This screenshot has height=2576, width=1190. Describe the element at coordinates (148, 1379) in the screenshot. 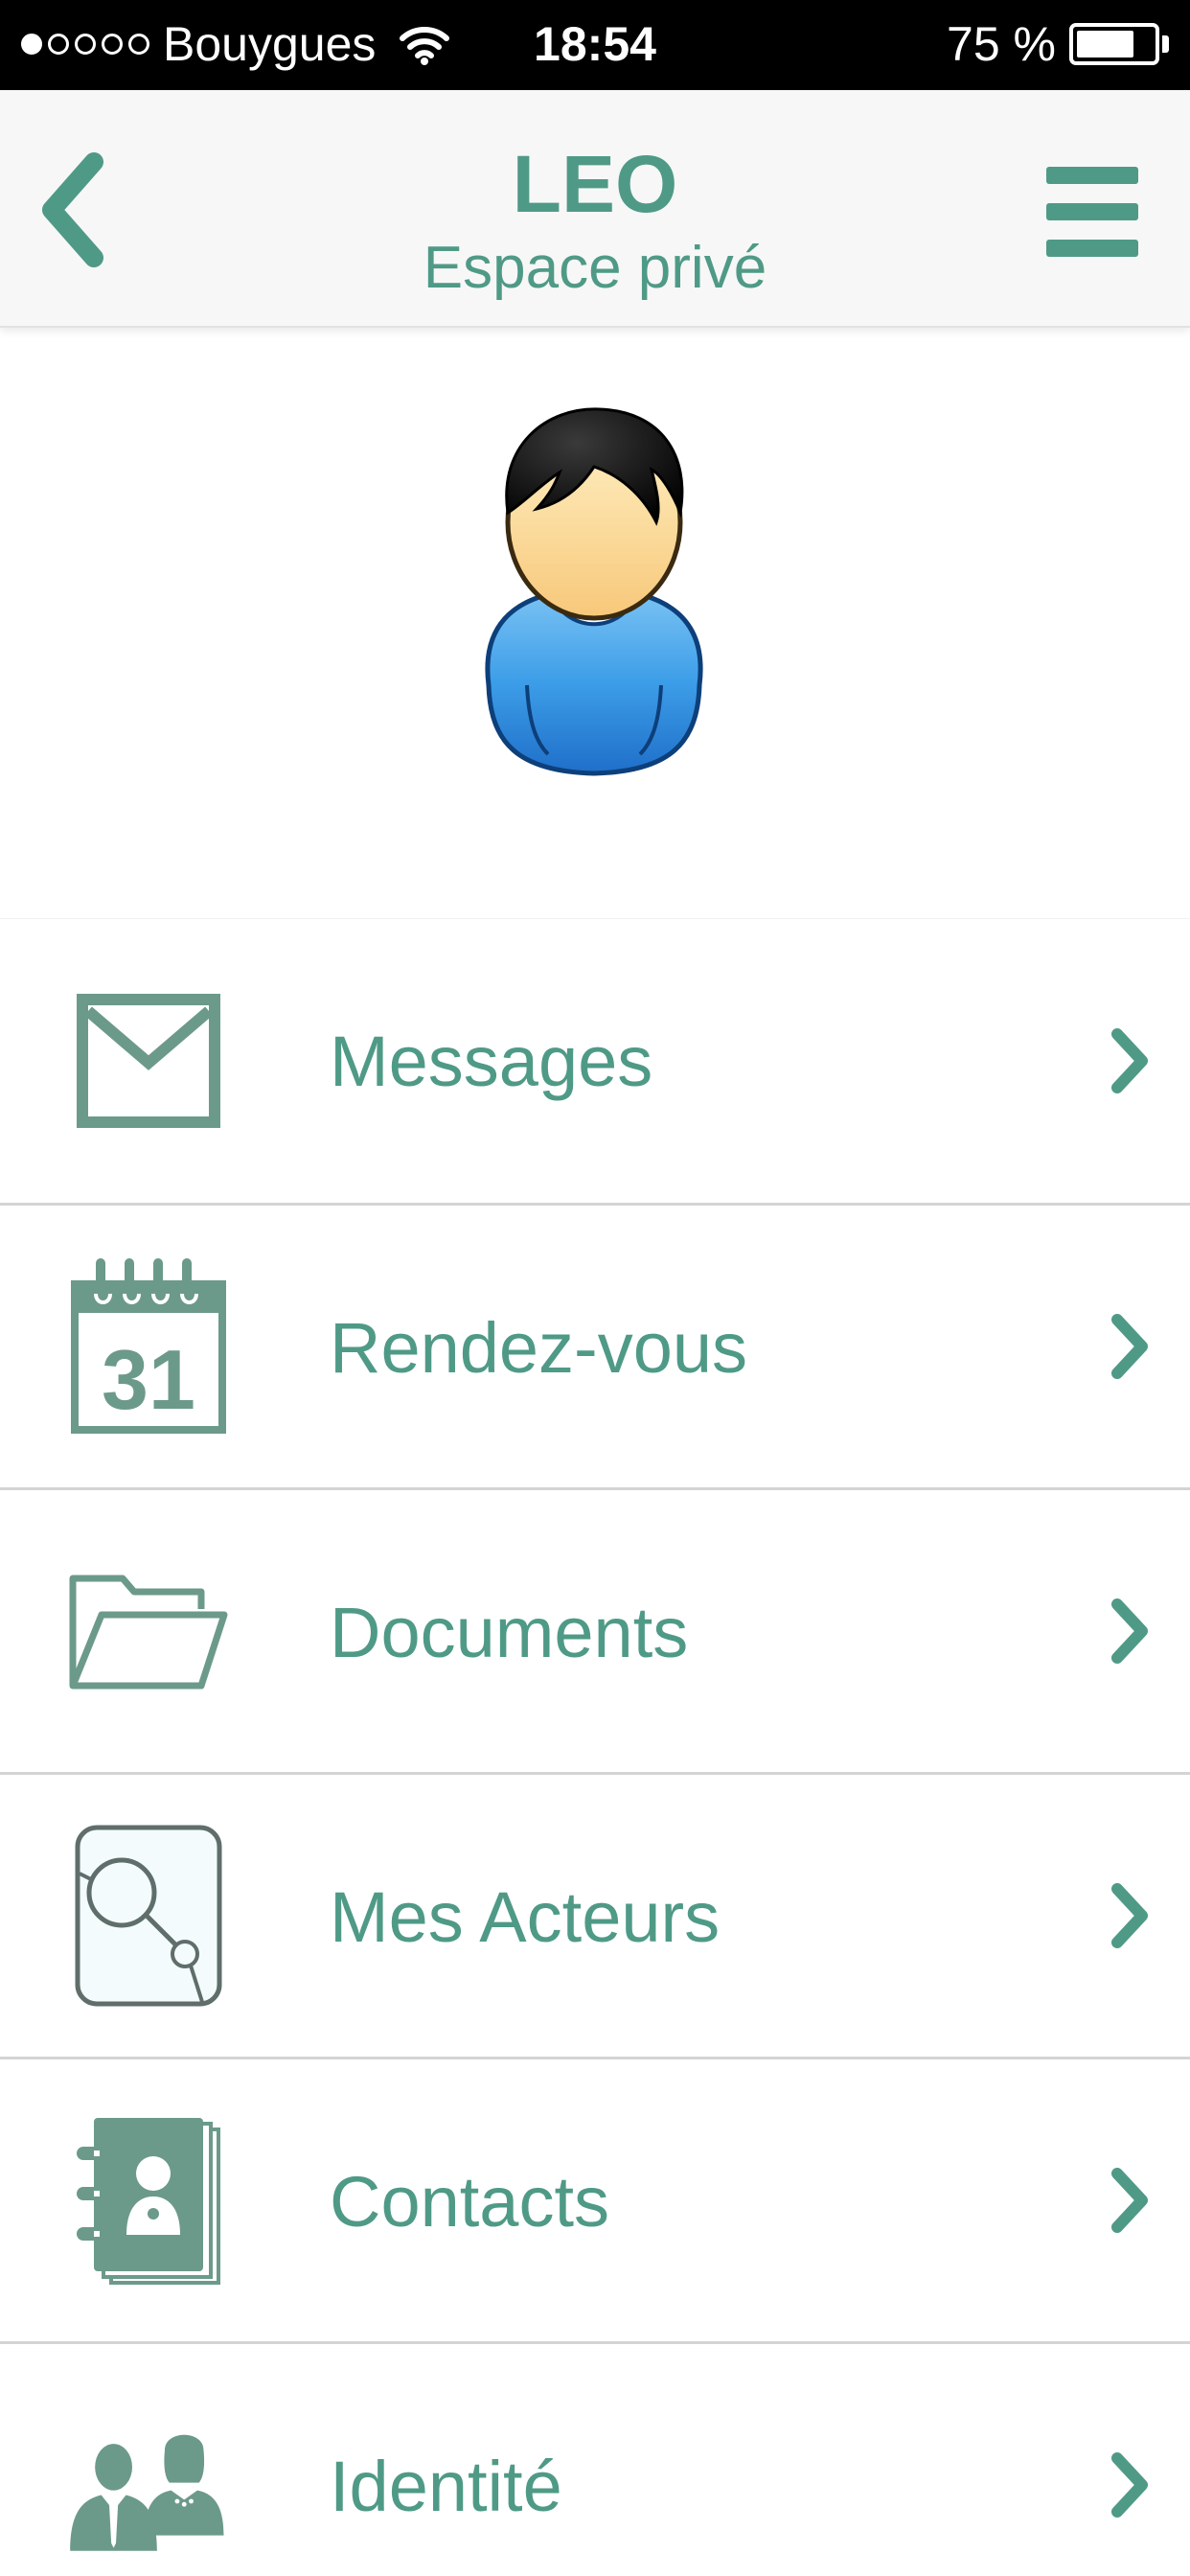

I see `calendar-day-number: 31` at that location.